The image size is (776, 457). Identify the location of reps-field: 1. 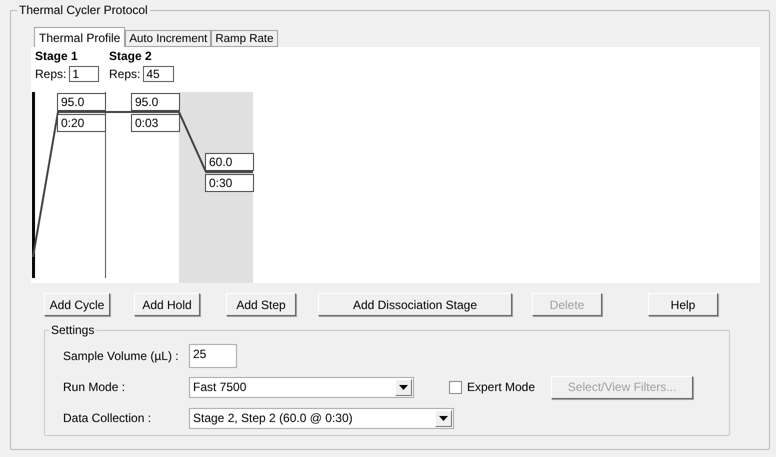
(84, 74).